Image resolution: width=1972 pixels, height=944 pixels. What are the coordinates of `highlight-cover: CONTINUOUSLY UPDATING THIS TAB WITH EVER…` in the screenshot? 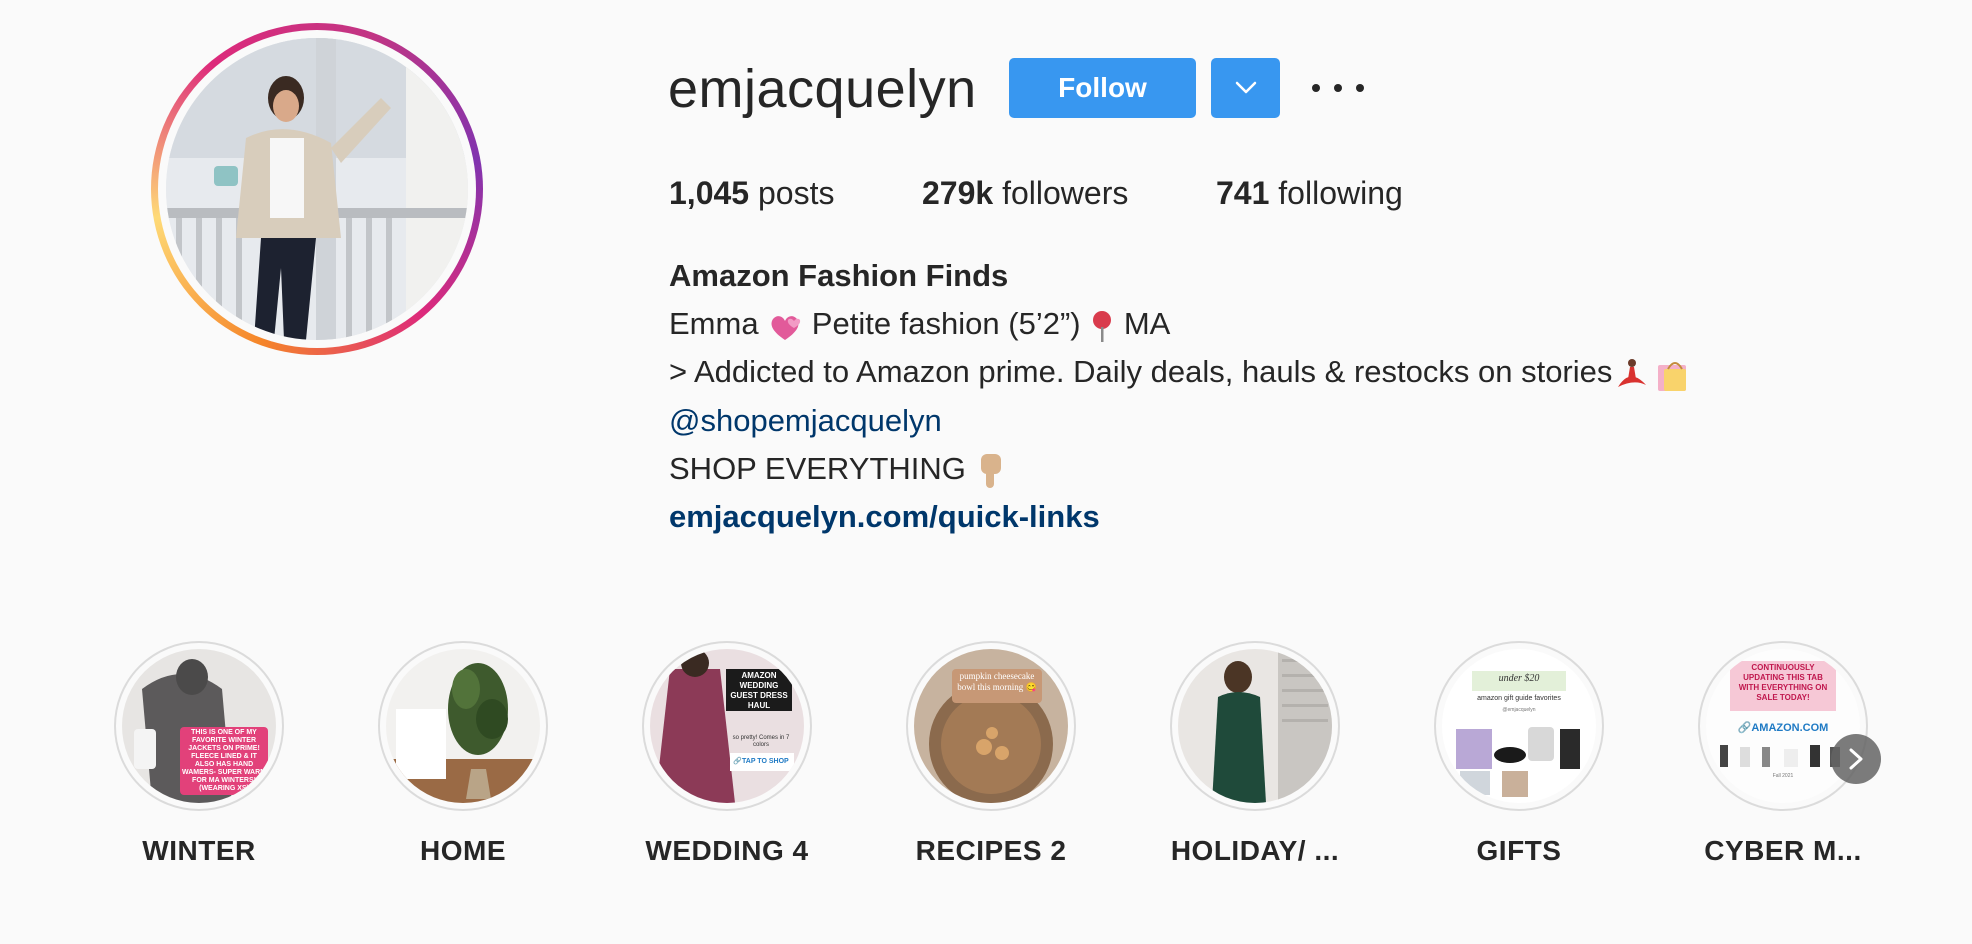 It's located at (1783, 726).